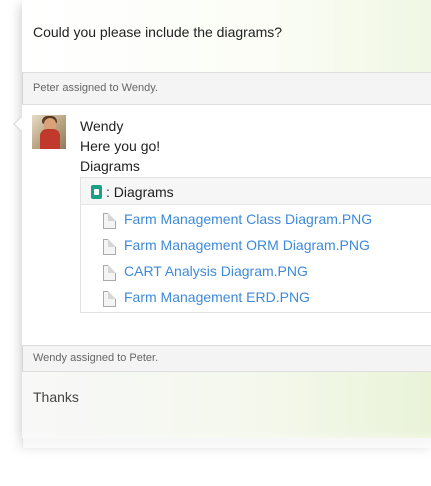 This screenshot has width=431, height=486. What do you see at coordinates (217, 297) in the screenshot?
I see `file-link: Farm Management ERD.PNG` at bounding box center [217, 297].